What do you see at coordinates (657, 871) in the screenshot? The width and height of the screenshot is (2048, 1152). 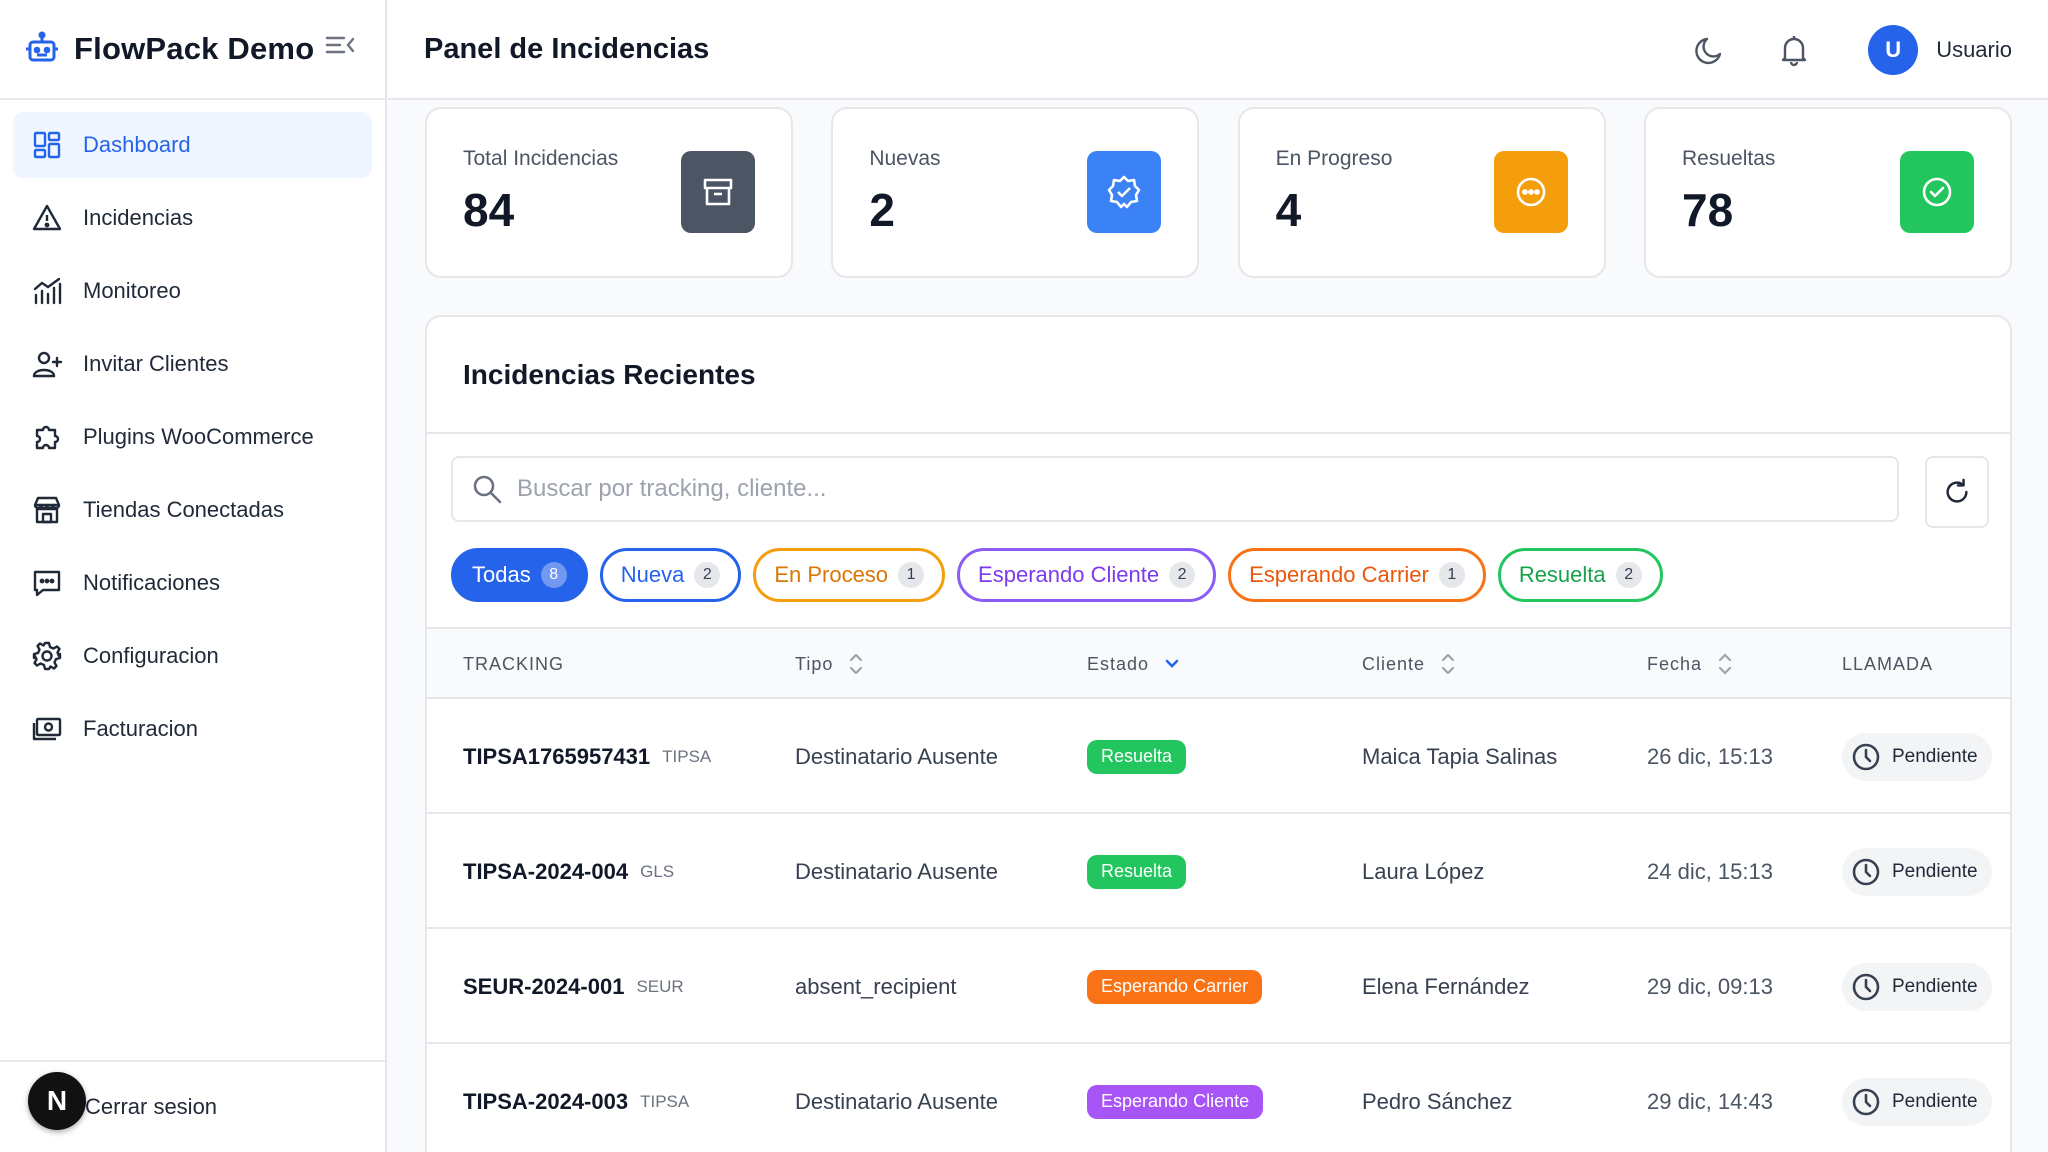 I see `carrier-label: GLS` at bounding box center [657, 871].